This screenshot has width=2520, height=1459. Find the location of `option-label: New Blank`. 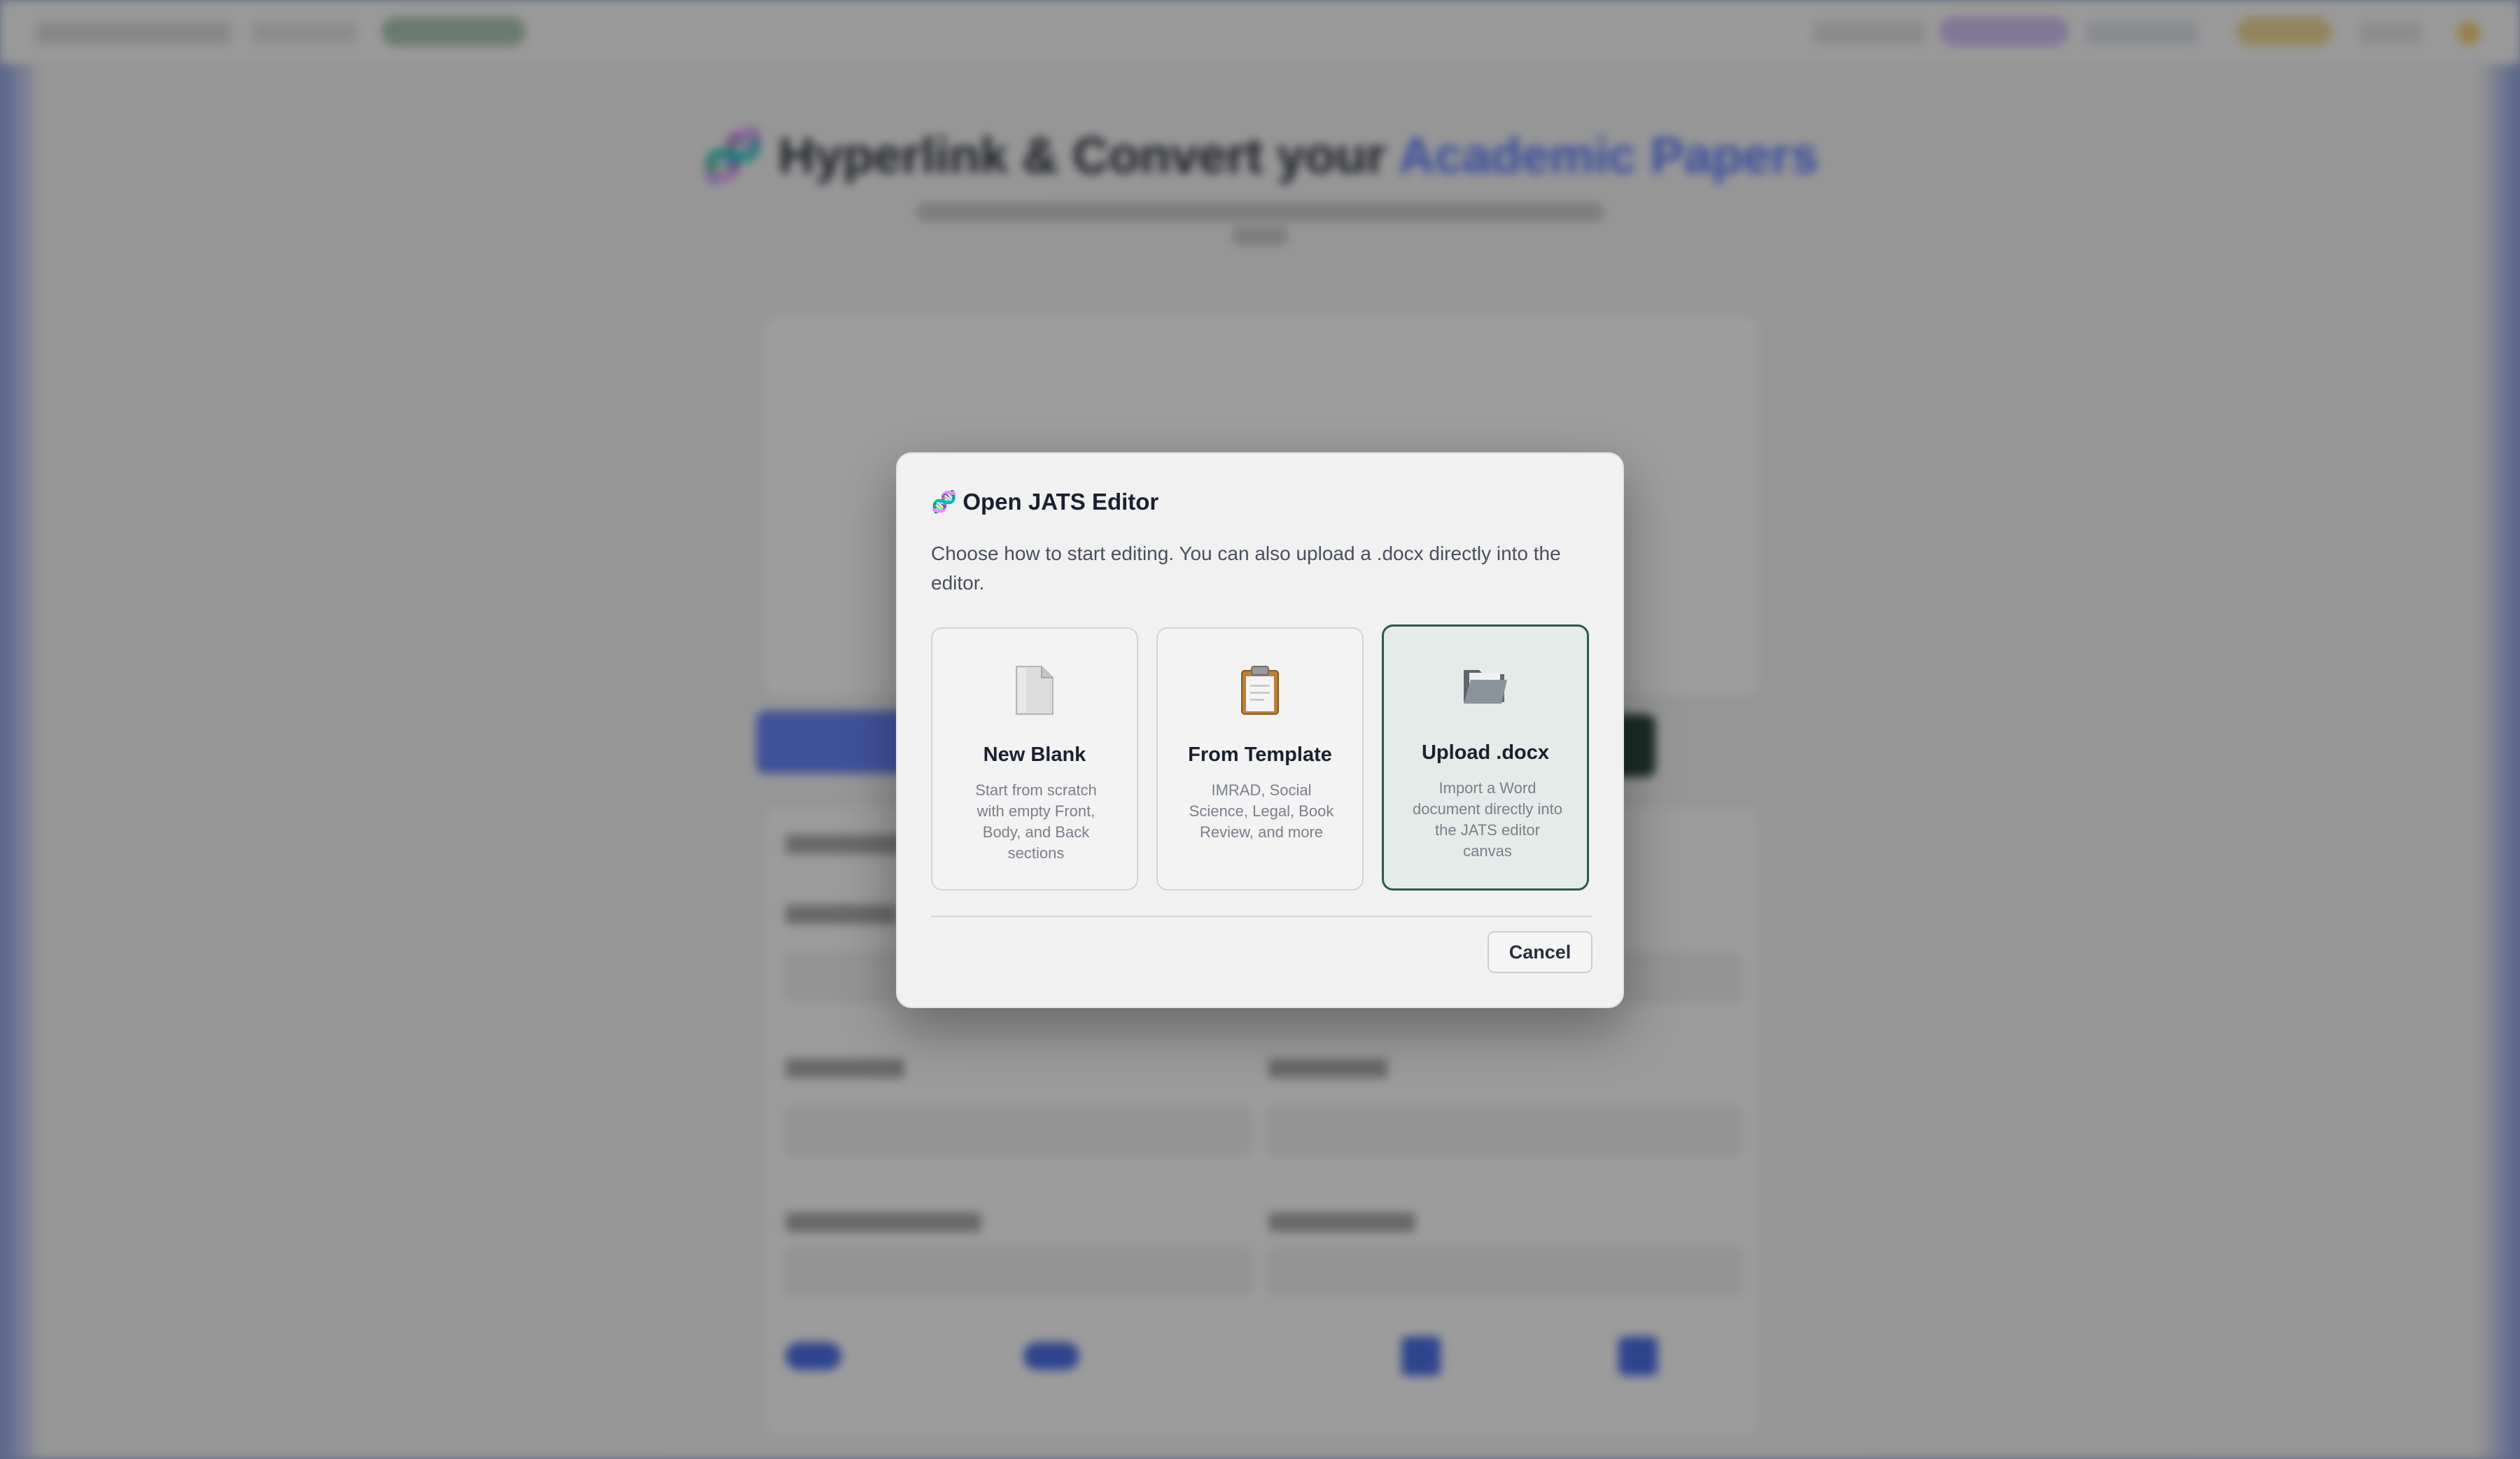

option-label: New Blank is located at coordinates (1034, 755).